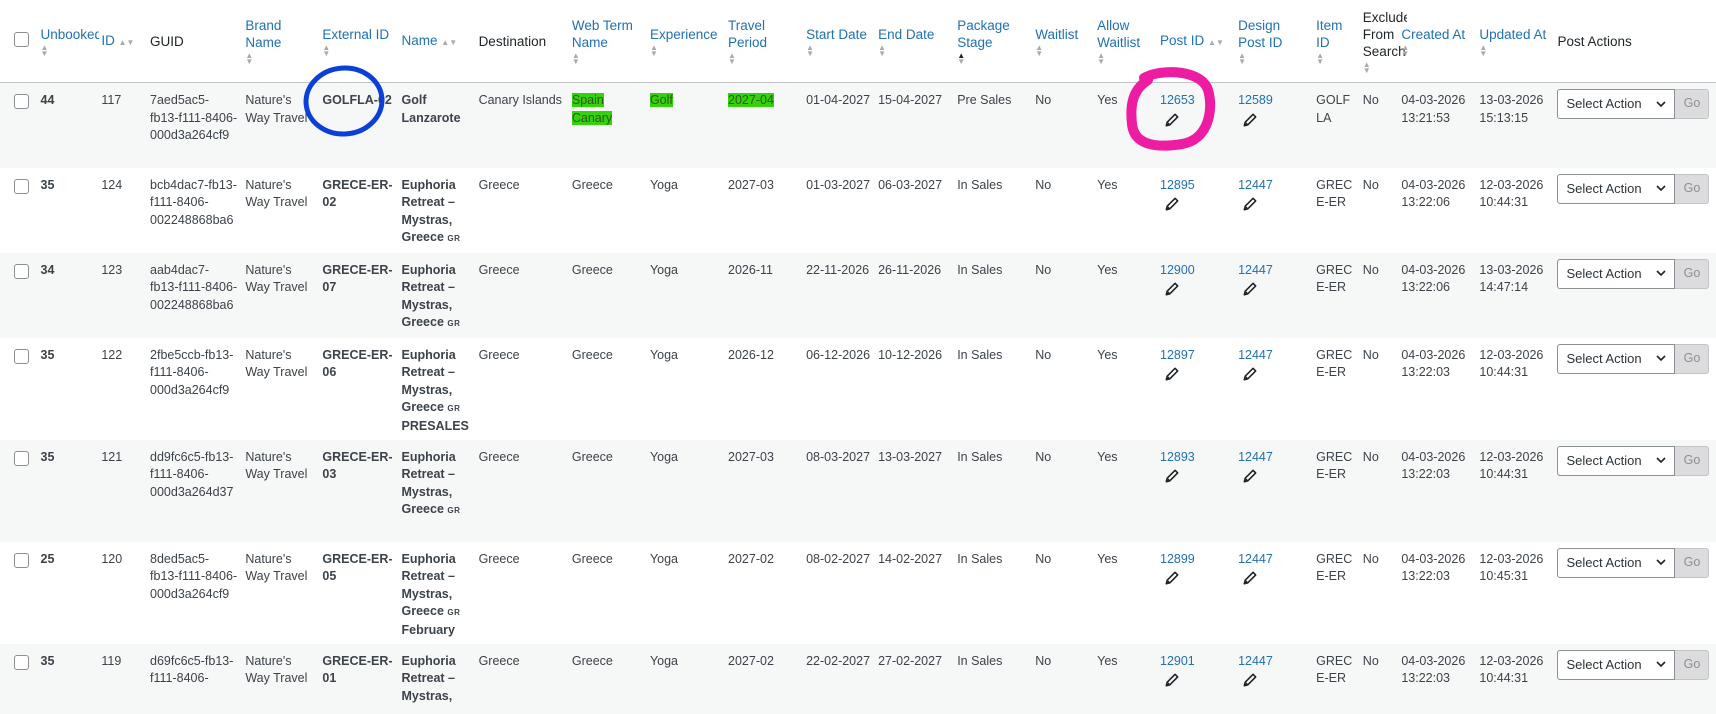 Image resolution: width=1716 pixels, height=714 pixels. I want to click on col-package-stage: Package Stage ▲ ▼, so click(992, 41).